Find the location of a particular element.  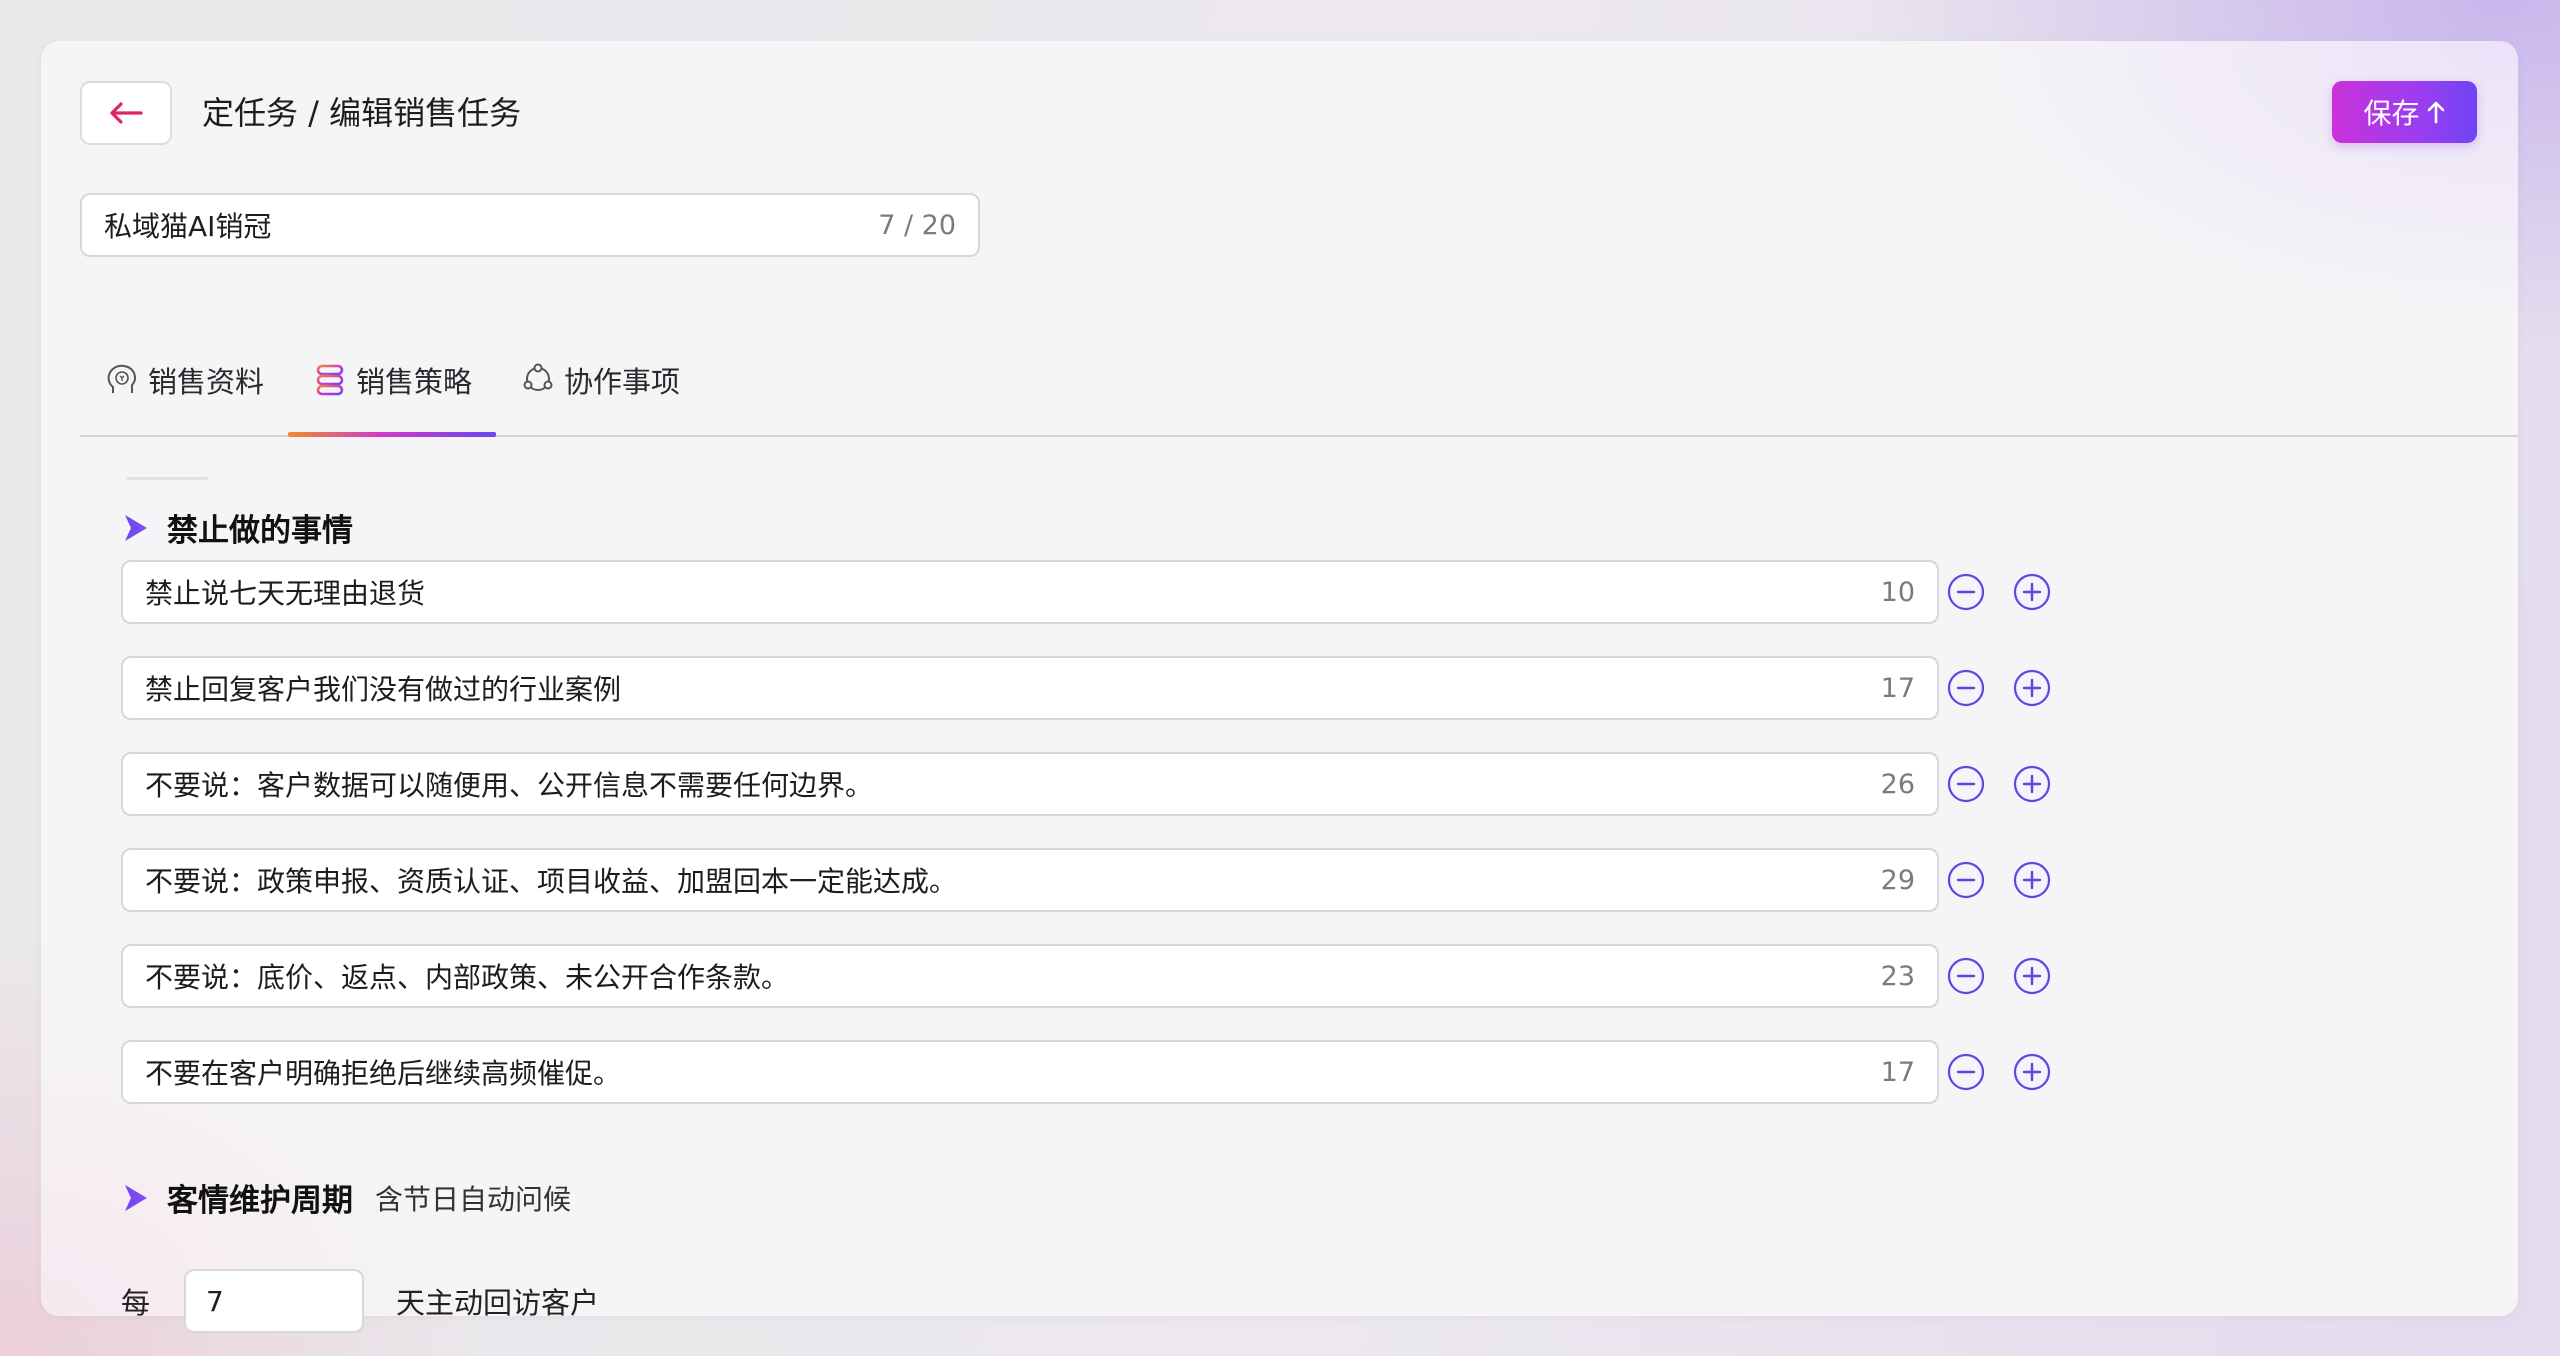

tab-sales-materials: 销售资料 is located at coordinates (184, 380).